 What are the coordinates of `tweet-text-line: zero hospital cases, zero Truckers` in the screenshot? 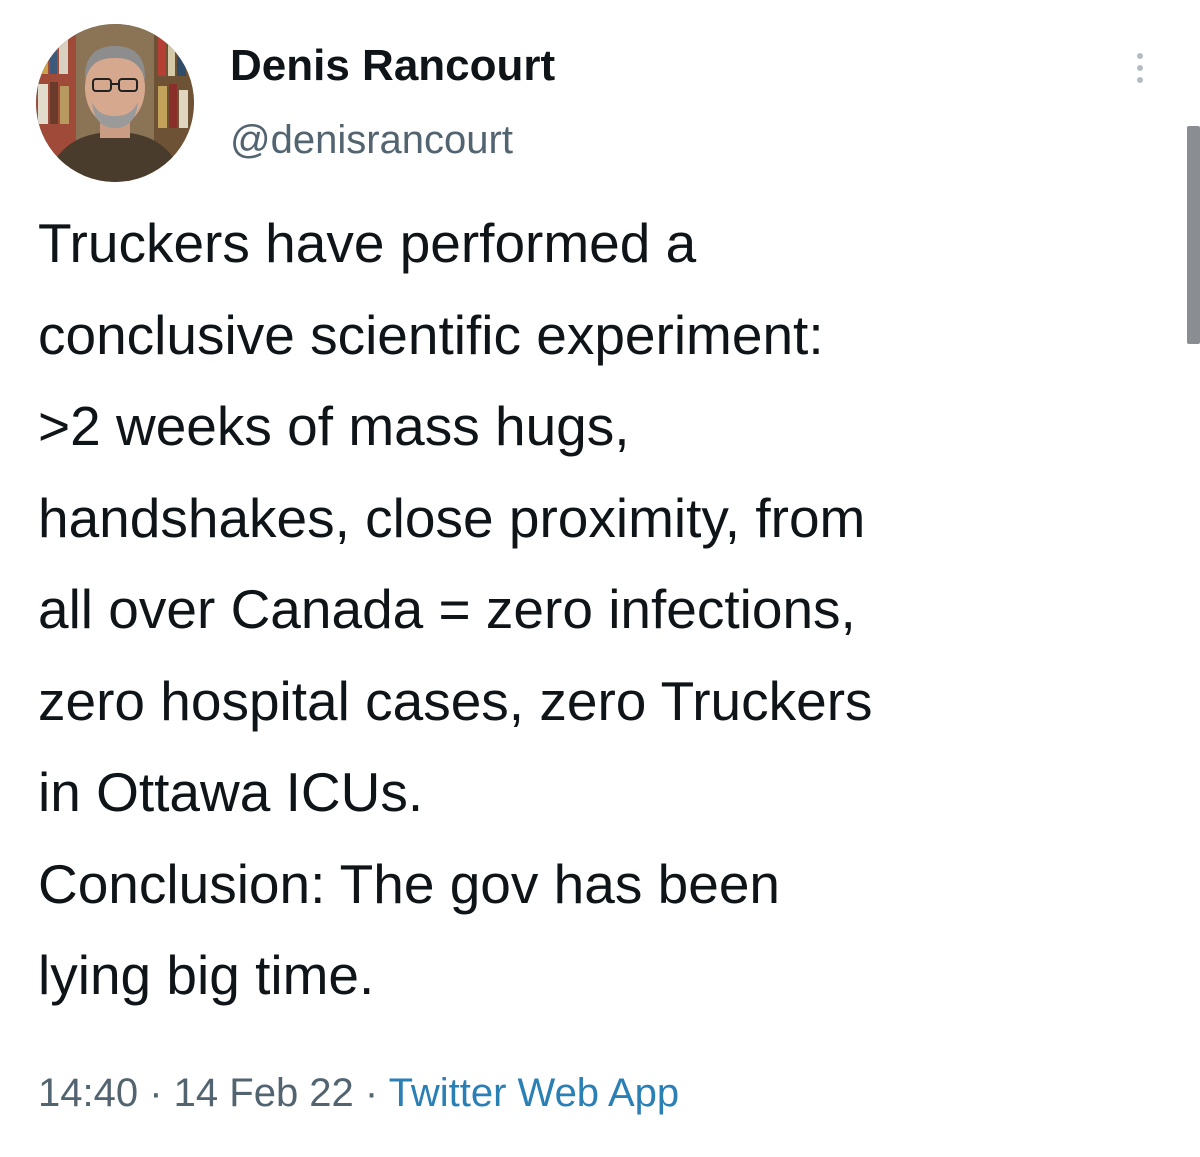 It's located at (455, 700).